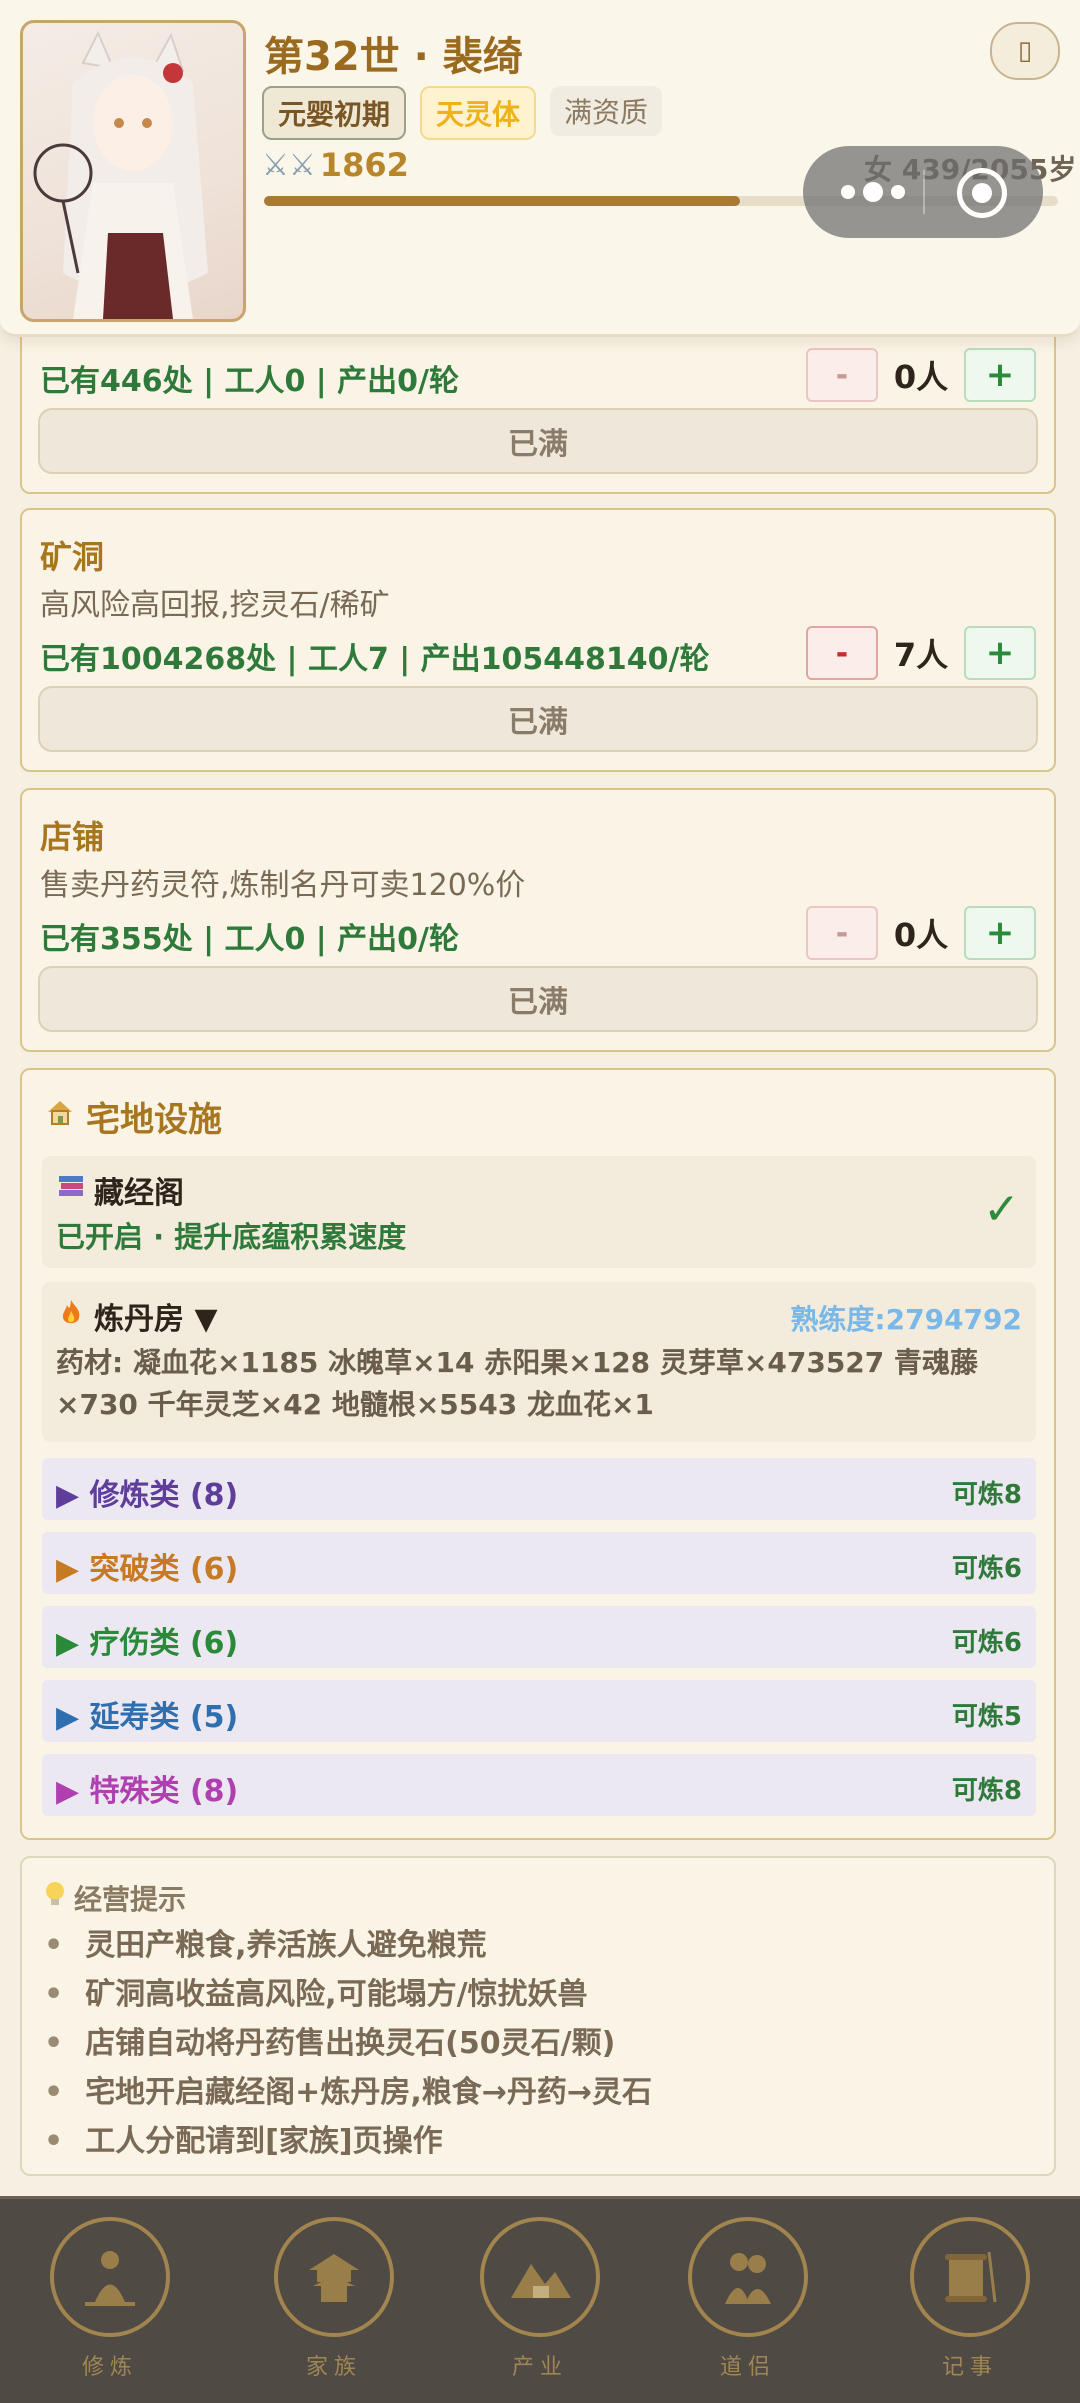  What do you see at coordinates (539, 1212) in the screenshot?
I see `library-panel: 藏经阁 已开启 · 提升底蕴积累速度 ✓` at bounding box center [539, 1212].